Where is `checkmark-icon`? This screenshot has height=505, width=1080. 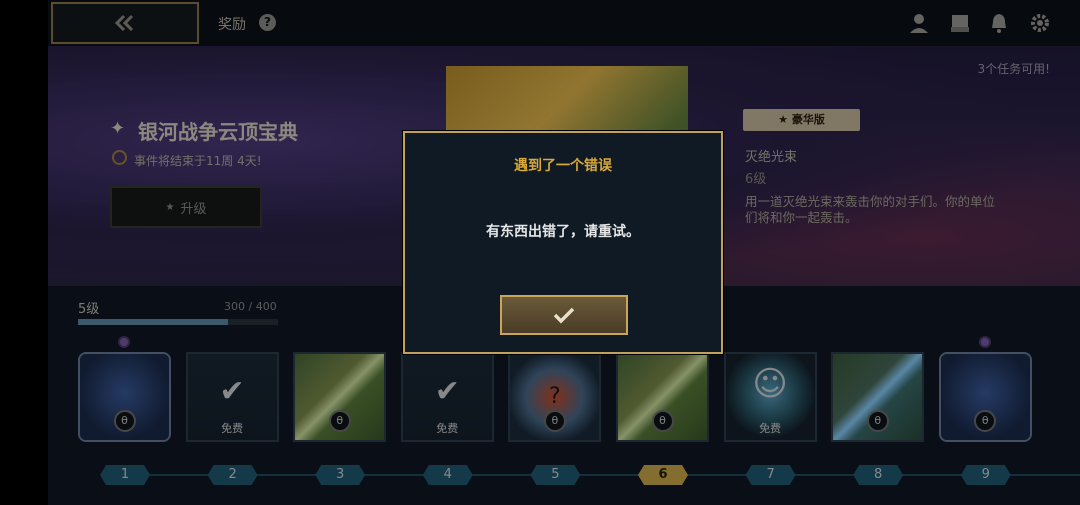
checkmark-icon is located at coordinates (564, 315).